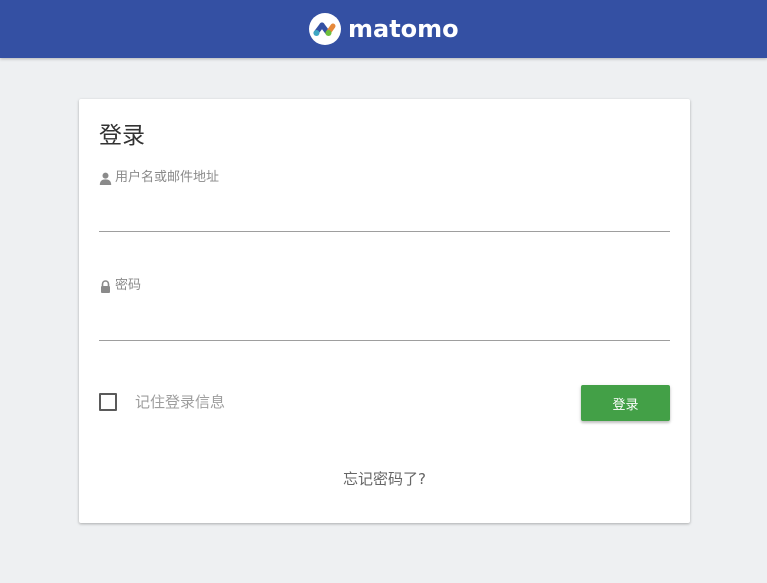 The width and height of the screenshot is (767, 583). What do you see at coordinates (128, 285) in the screenshot?
I see `password-label-text: 密码` at bounding box center [128, 285].